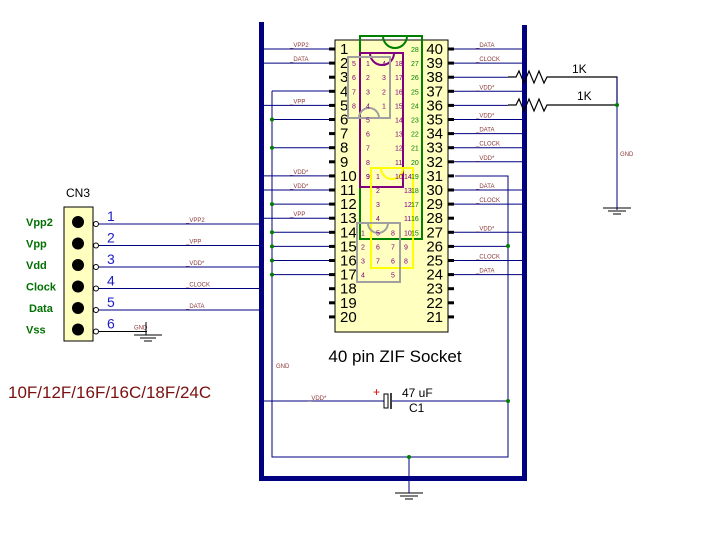 The image size is (703, 537). What do you see at coordinates (111, 216) in the screenshot?
I see `connector-pin-number: 1` at bounding box center [111, 216].